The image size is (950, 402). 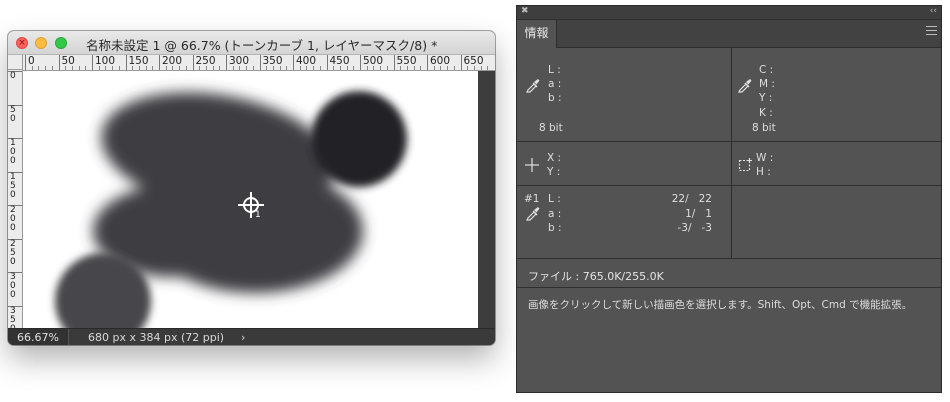 I want to click on minimize-window-button, so click(x=41, y=43).